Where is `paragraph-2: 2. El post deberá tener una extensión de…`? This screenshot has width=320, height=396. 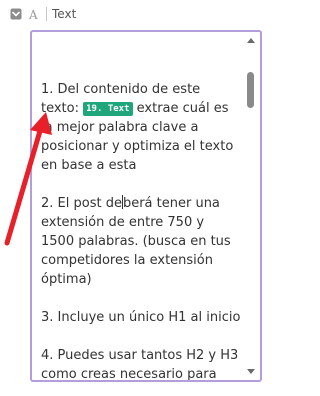
paragraph-2: 2. El post deberá tener una extensión de… is located at coordinates (141, 241).